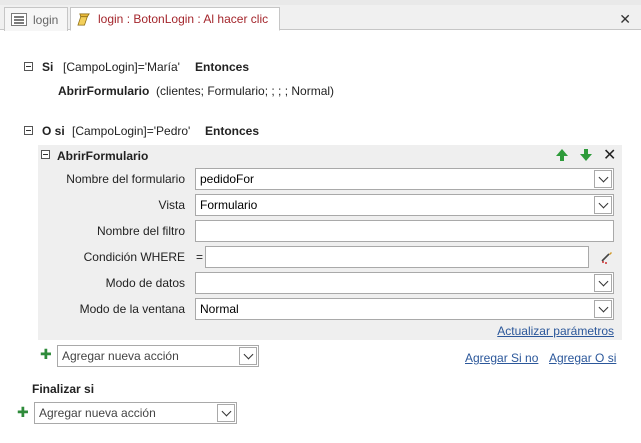 Image resolution: width=641 pixels, height=443 pixels. I want to click on data-mode-dropdown-button, so click(603, 283).